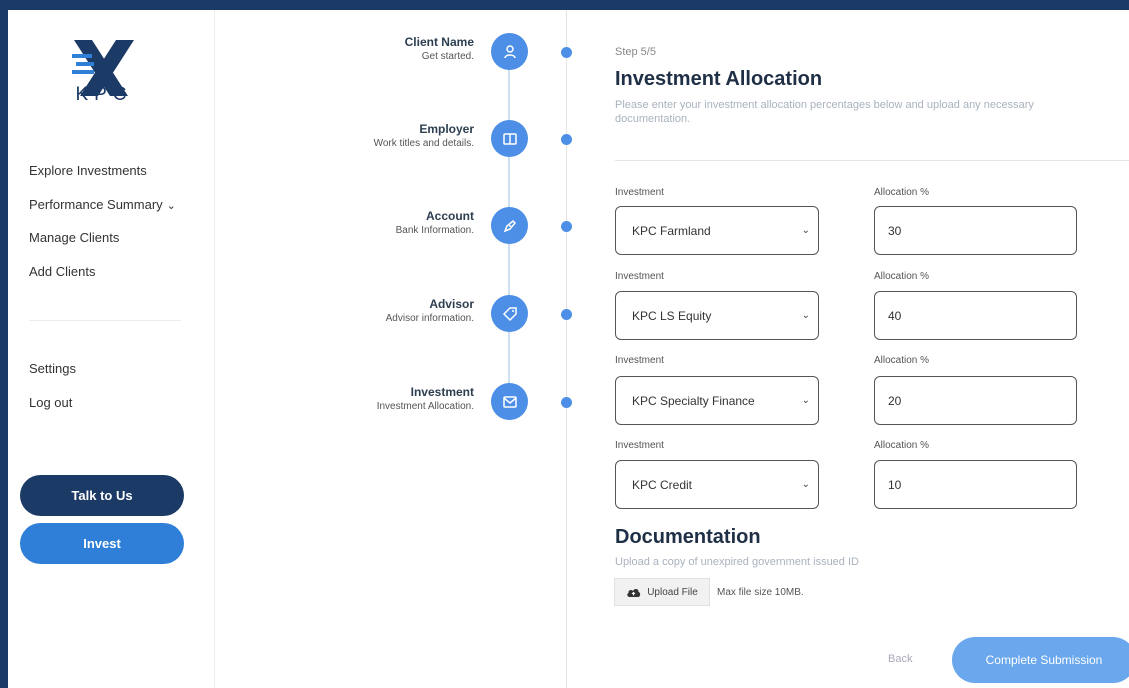 The image size is (1129, 688). Describe the element at coordinates (509, 313) in the screenshot. I see `tag-icon` at that location.